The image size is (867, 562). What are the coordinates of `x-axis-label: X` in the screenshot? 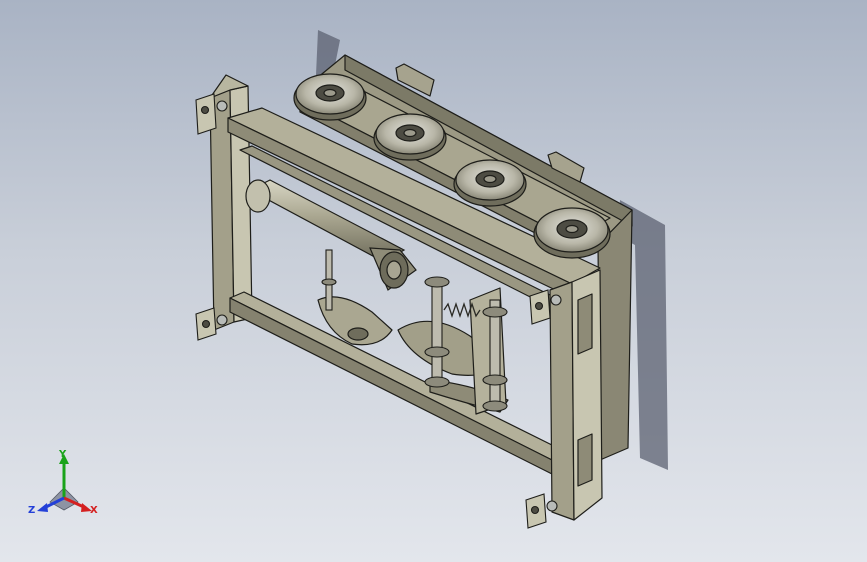 It's located at (94, 510).